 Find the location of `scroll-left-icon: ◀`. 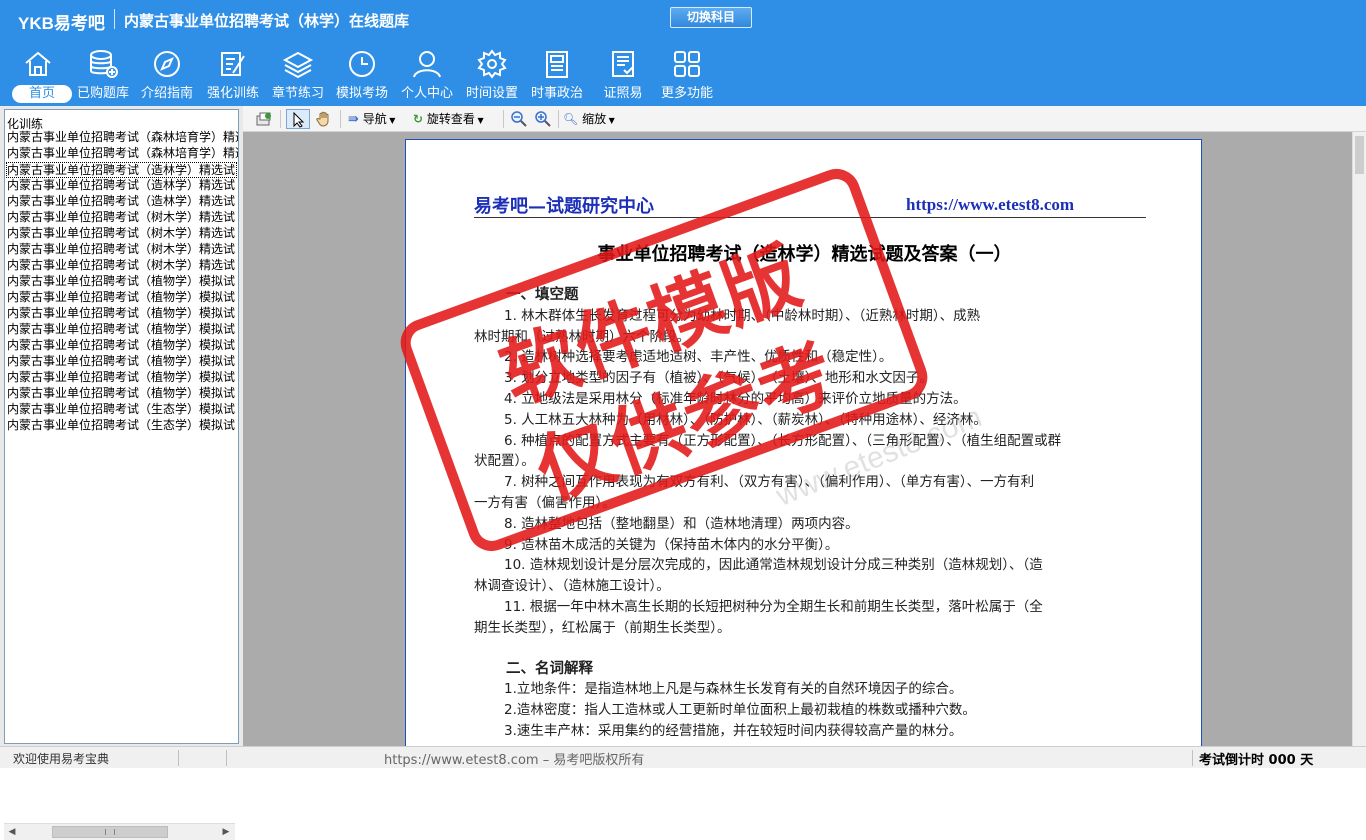

scroll-left-icon: ◀ is located at coordinates (12, 832).